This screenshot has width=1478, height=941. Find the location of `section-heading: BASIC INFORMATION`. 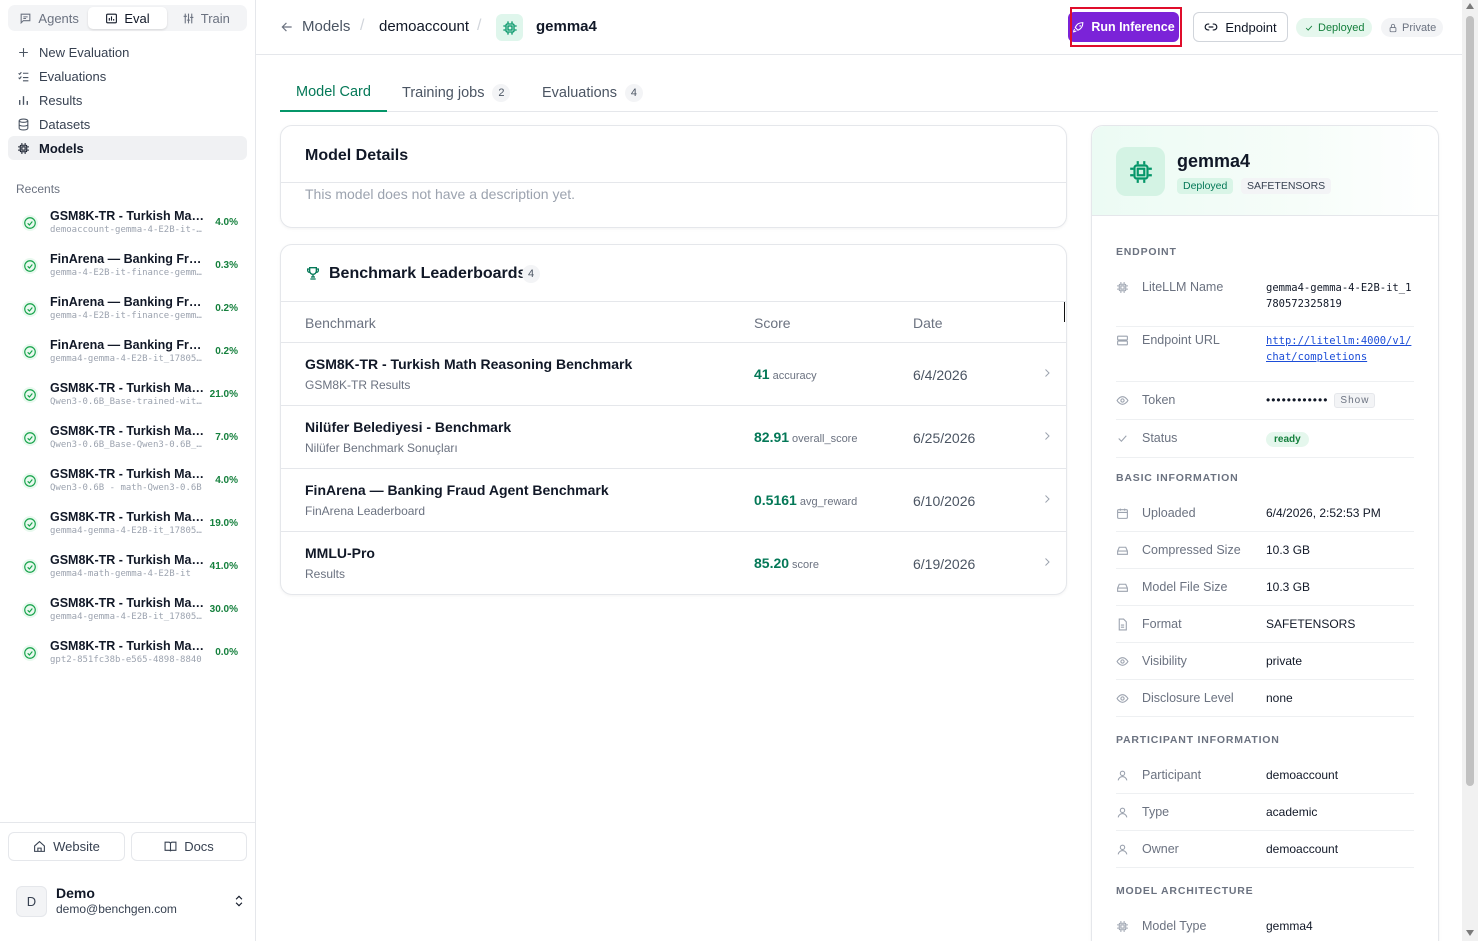

section-heading: BASIC INFORMATION is located at coordinates (1177, 478).